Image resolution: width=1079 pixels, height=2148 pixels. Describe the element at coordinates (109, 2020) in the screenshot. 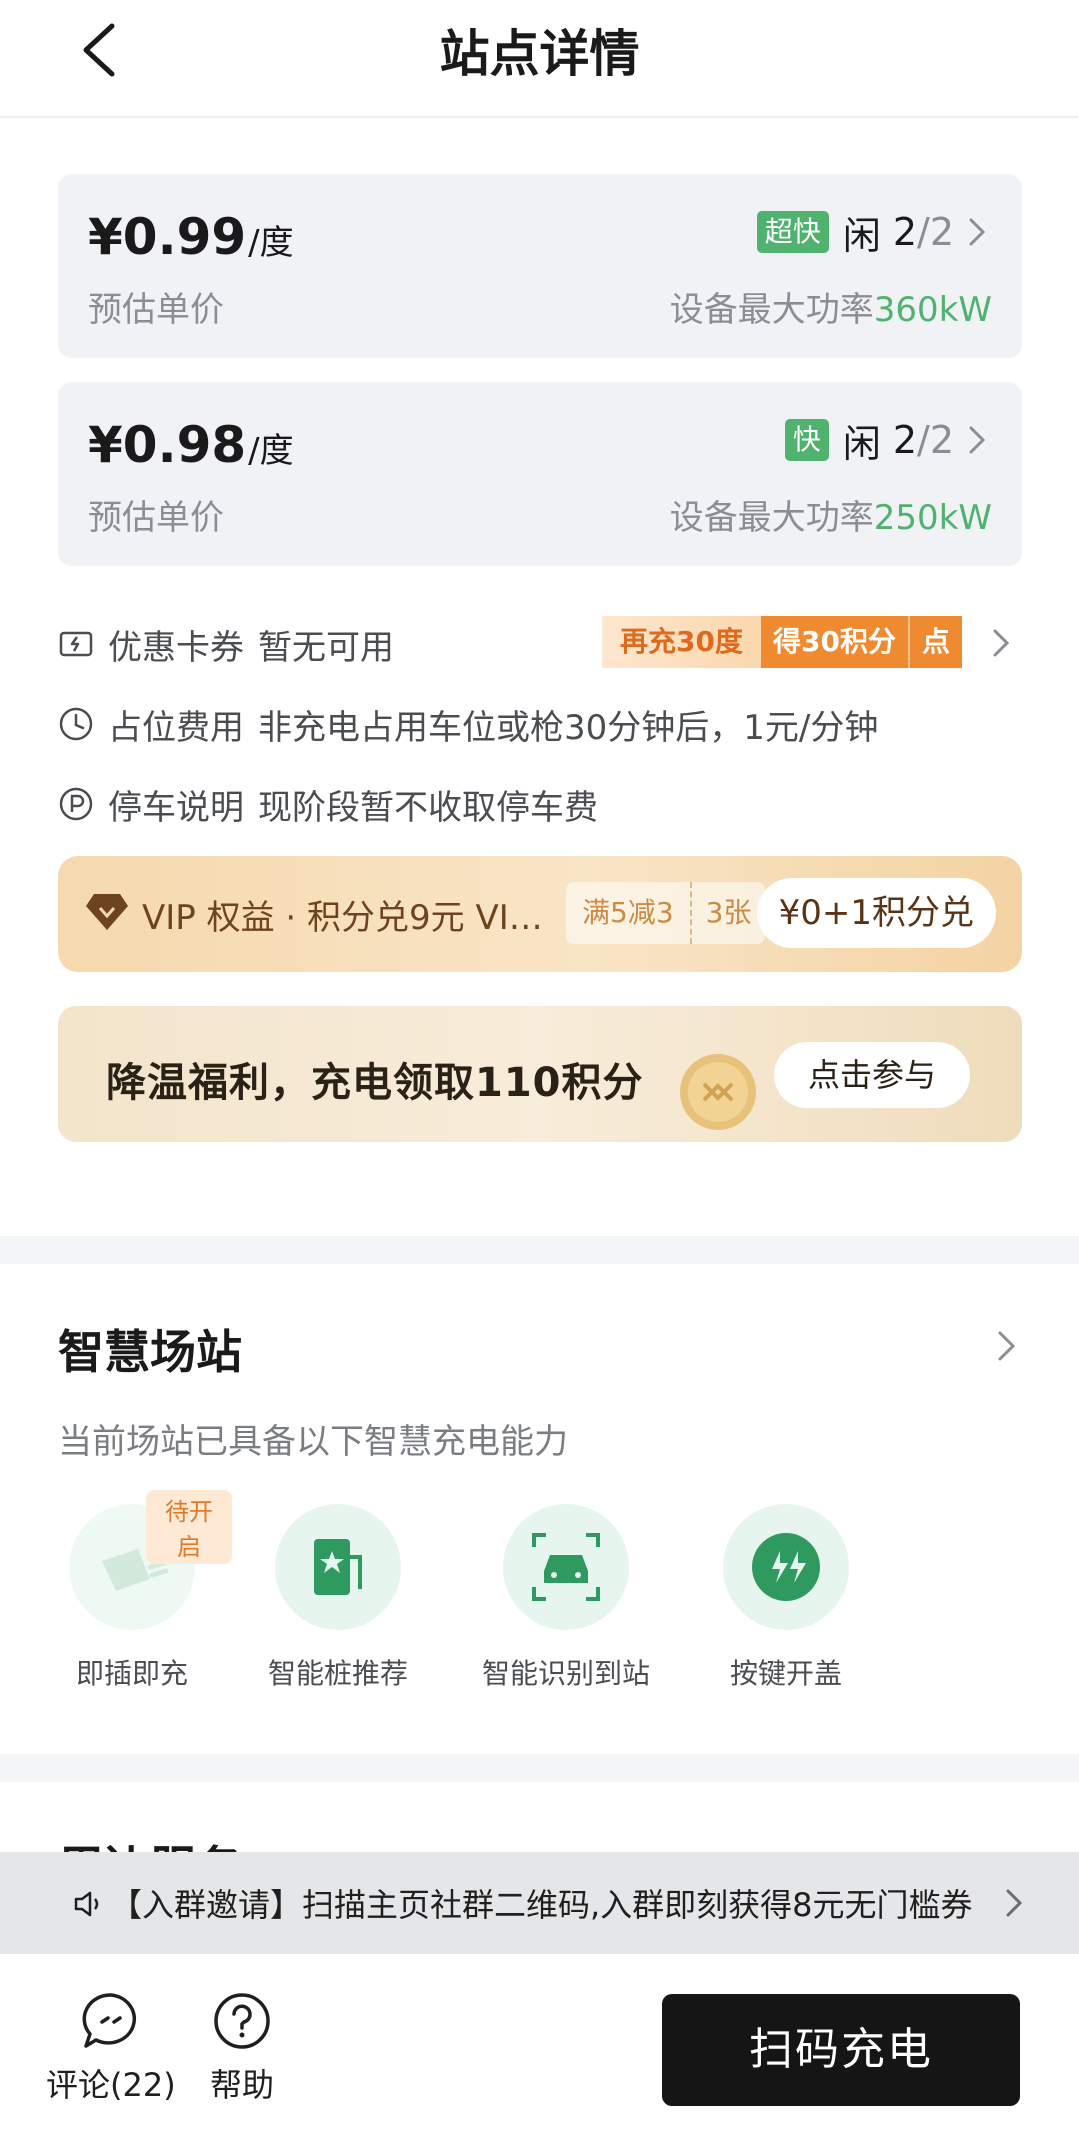

I see `comment-bubble-icon` at that location.